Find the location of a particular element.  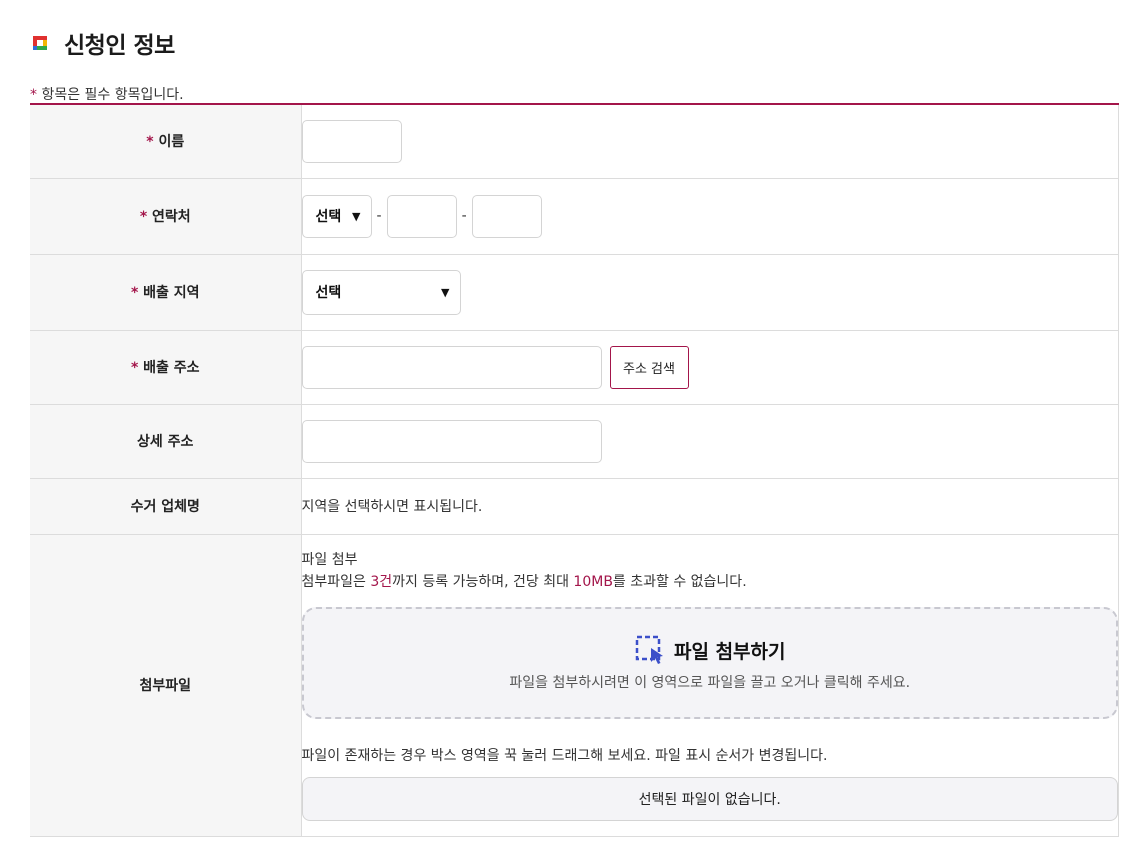

limit-middle: 까지 등록 가능하며, 건당 최대 is located at coordinates (483, 582).